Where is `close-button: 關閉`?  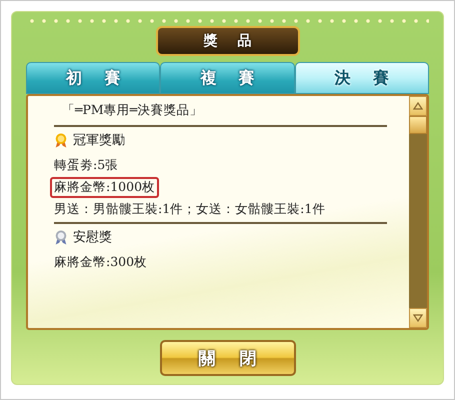
close-button: 關閉 is located at coordinates (228, 358).